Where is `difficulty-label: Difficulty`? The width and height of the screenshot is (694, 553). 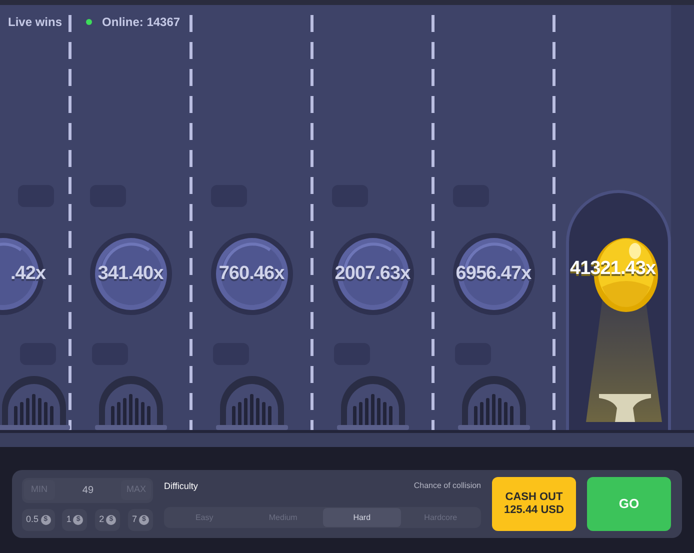
difficulty-label: Difficulty is located at coordinates (181, 486).